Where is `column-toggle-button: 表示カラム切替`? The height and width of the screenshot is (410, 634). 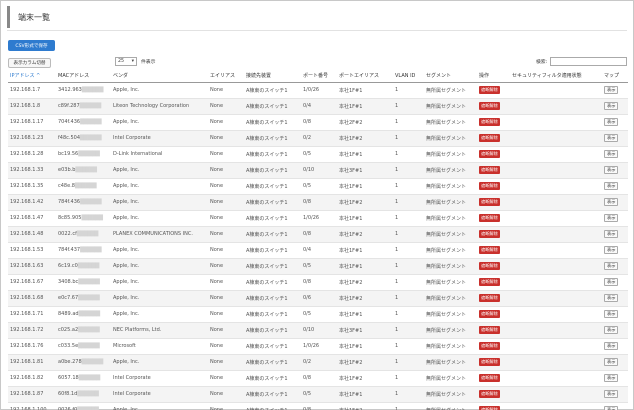
column-toggle-button: 表示カラム切替 is located at coordinates (29, 63).